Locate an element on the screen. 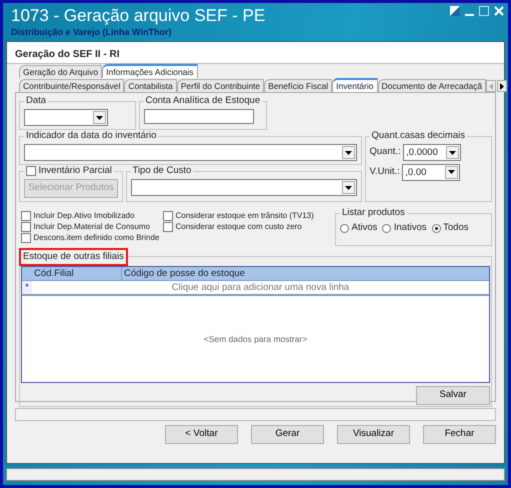 This screenshot has height=488, width=511. checkbox-label: Considerar estoque em trânsito (TV13) is located at coordinates (245, 216).